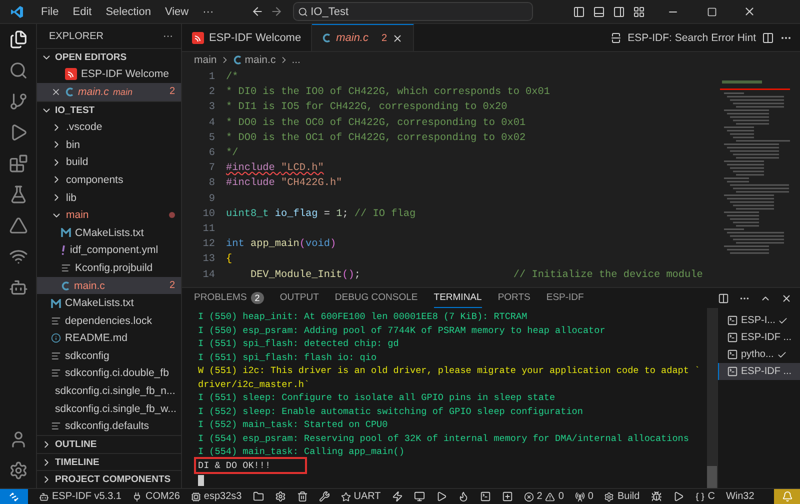  Describe the element at coordinates (565, 298) in the screenshot. I see `panel-tab: ESP-IDF` at that location.